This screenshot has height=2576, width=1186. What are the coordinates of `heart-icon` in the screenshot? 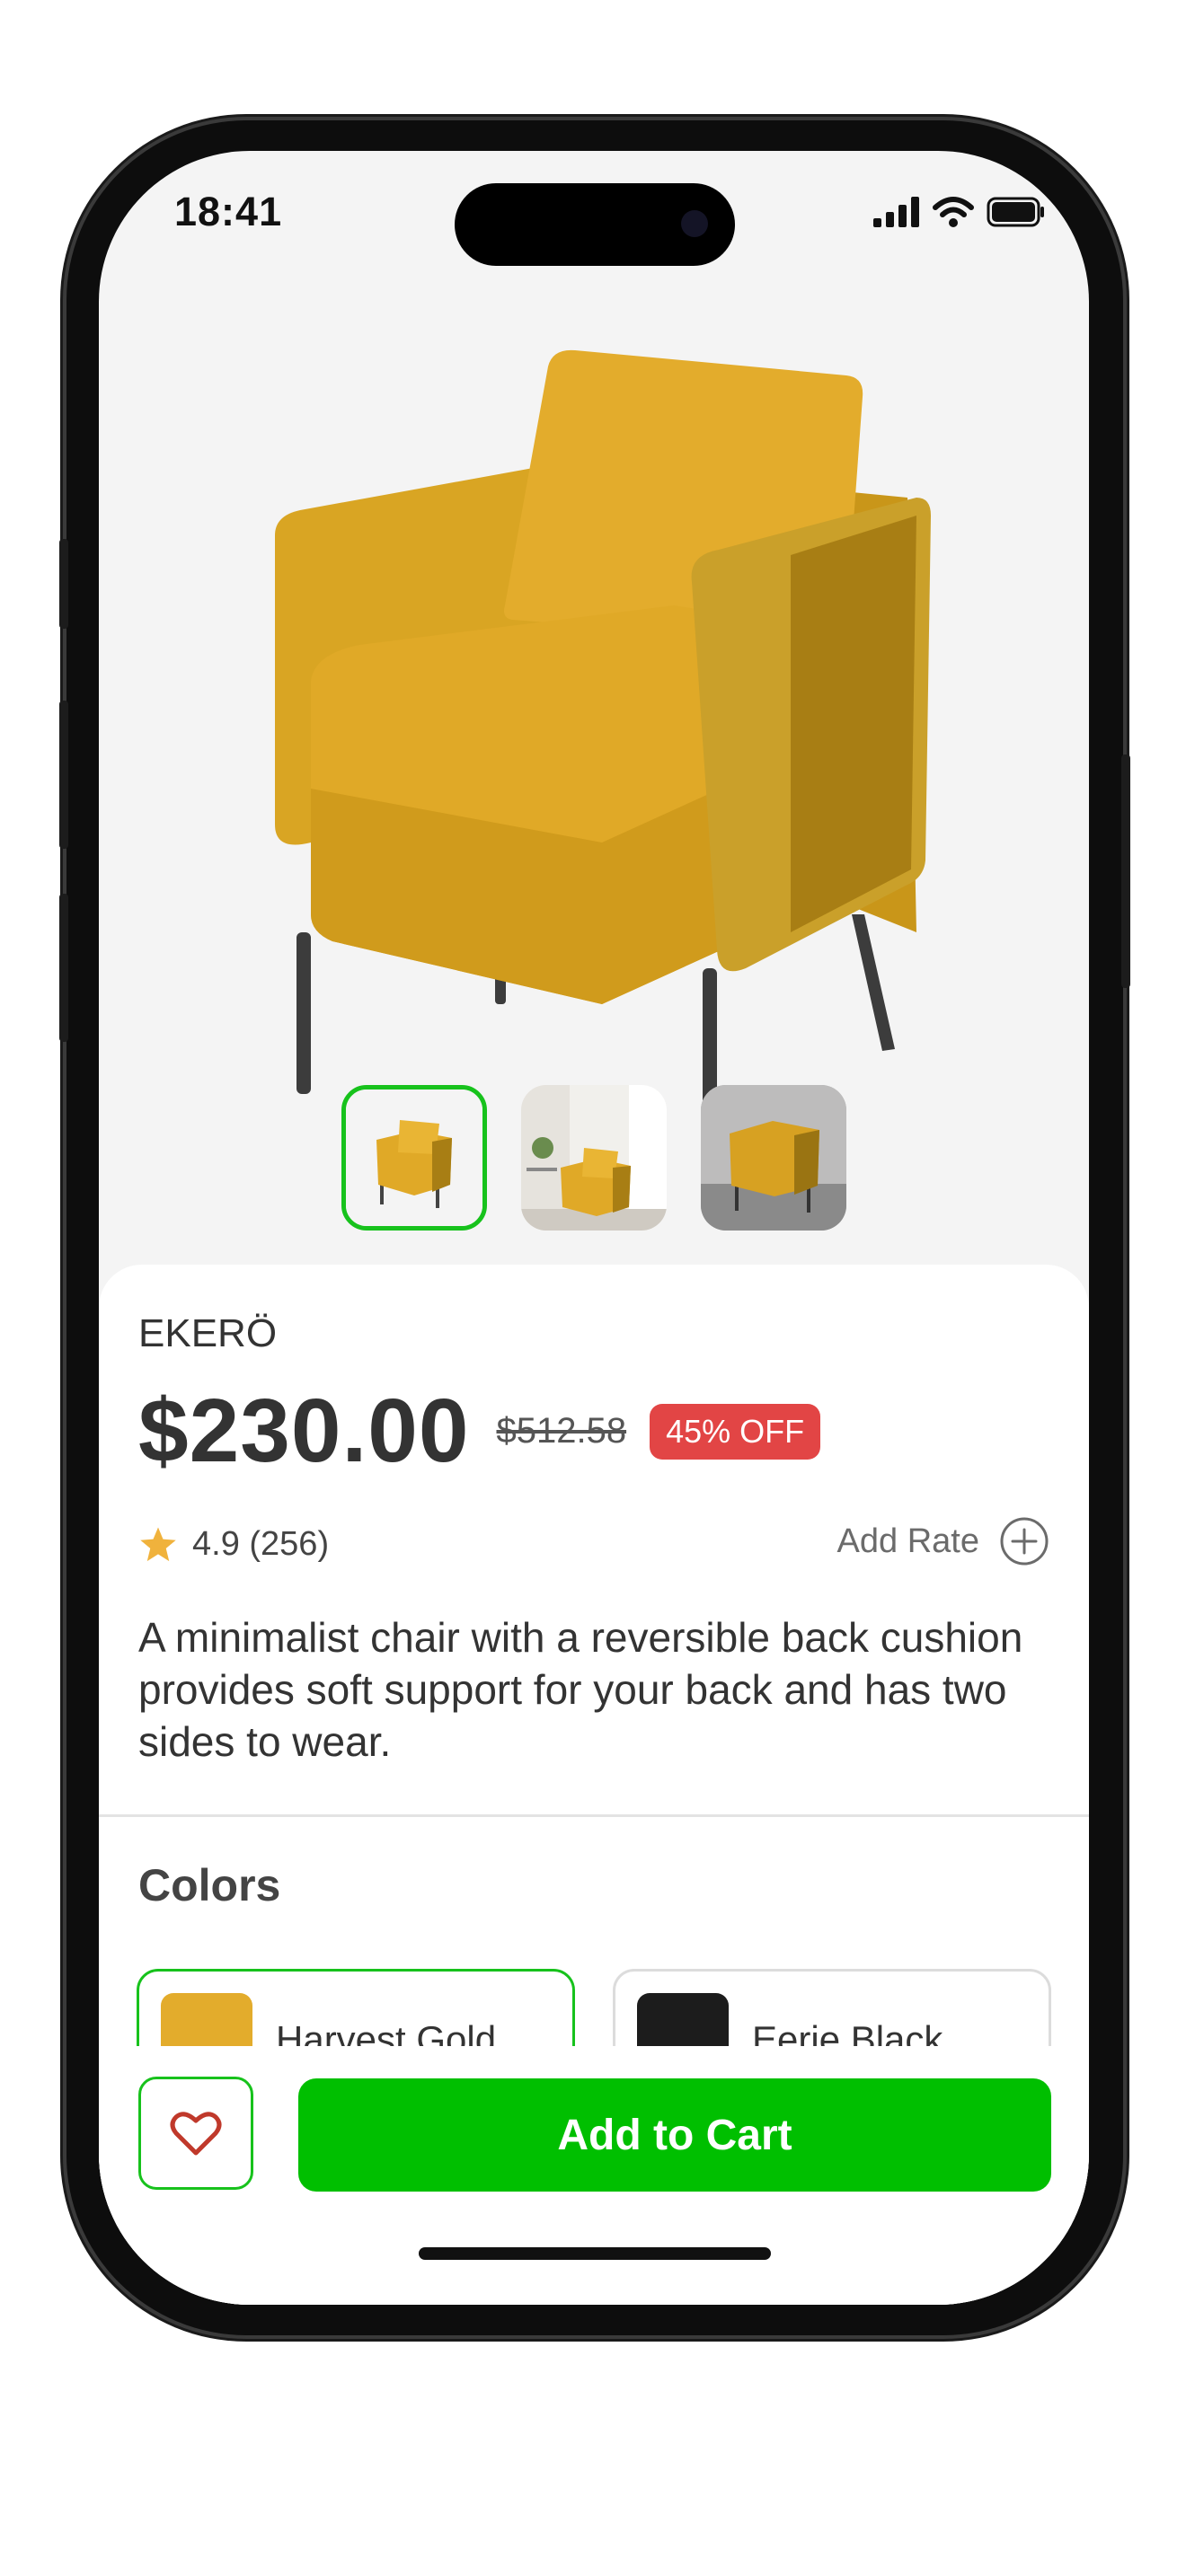 It's located at (196, 2134).